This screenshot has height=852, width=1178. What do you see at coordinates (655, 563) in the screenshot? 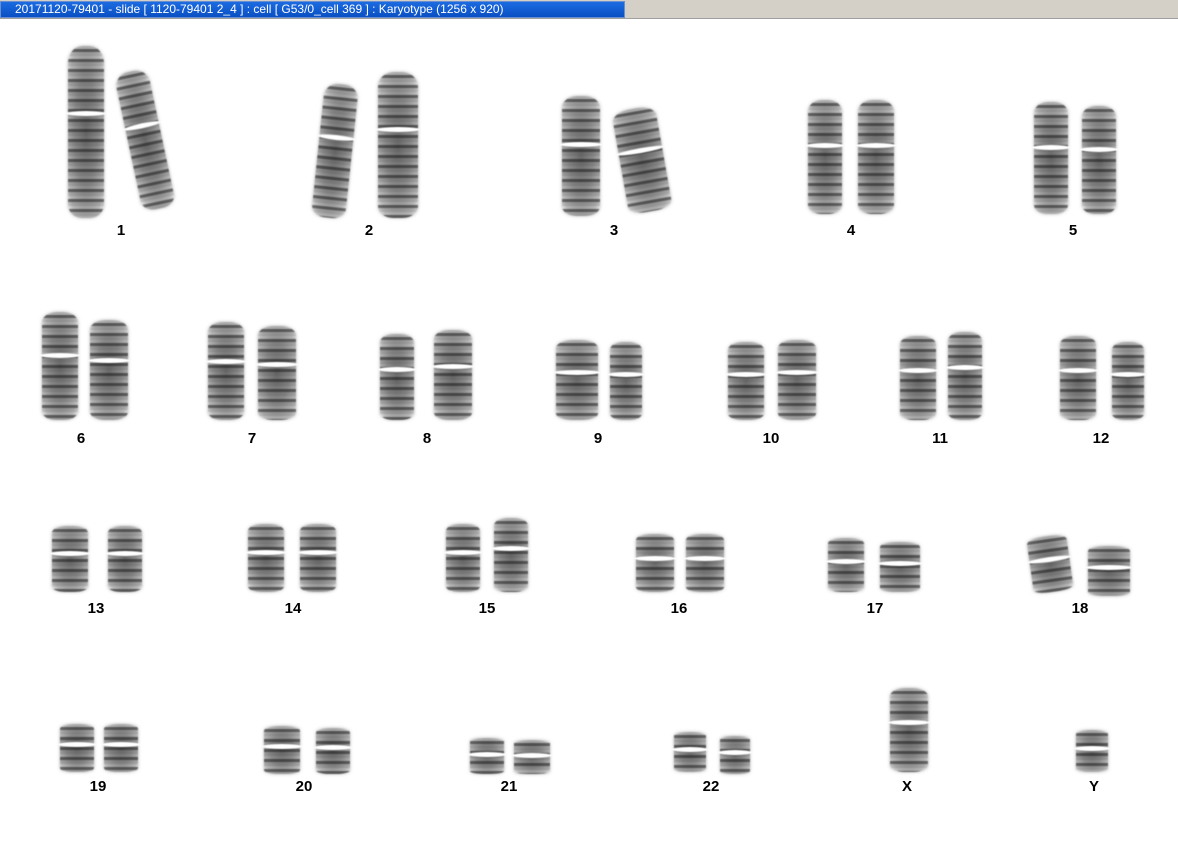
I see `chromosome-16a` at bounding box center [655, 563].